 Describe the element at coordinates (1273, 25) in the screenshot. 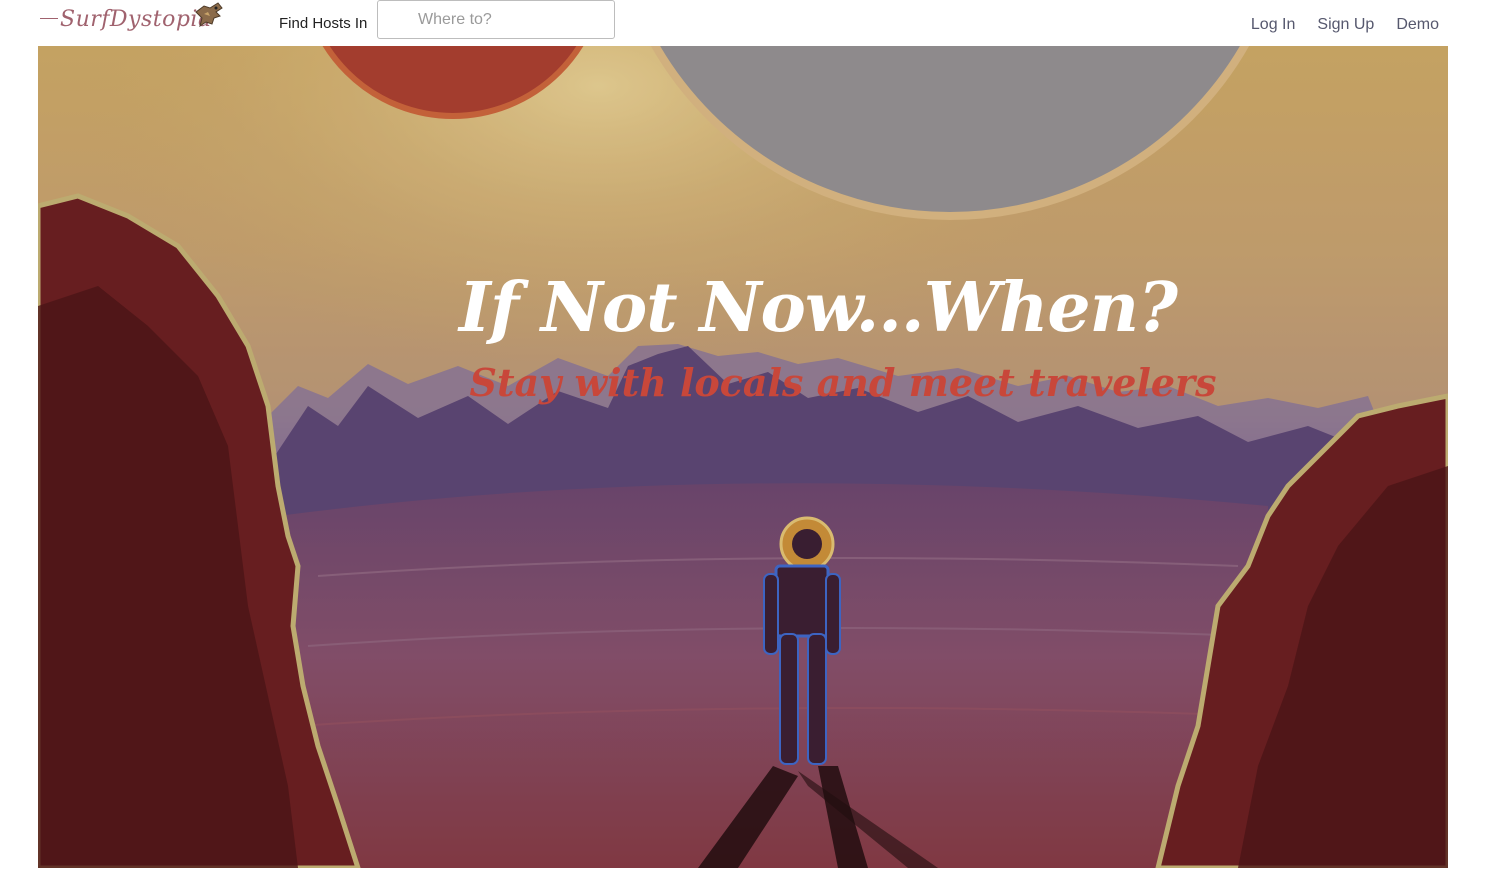

I see `login-link: Log In` at that location.